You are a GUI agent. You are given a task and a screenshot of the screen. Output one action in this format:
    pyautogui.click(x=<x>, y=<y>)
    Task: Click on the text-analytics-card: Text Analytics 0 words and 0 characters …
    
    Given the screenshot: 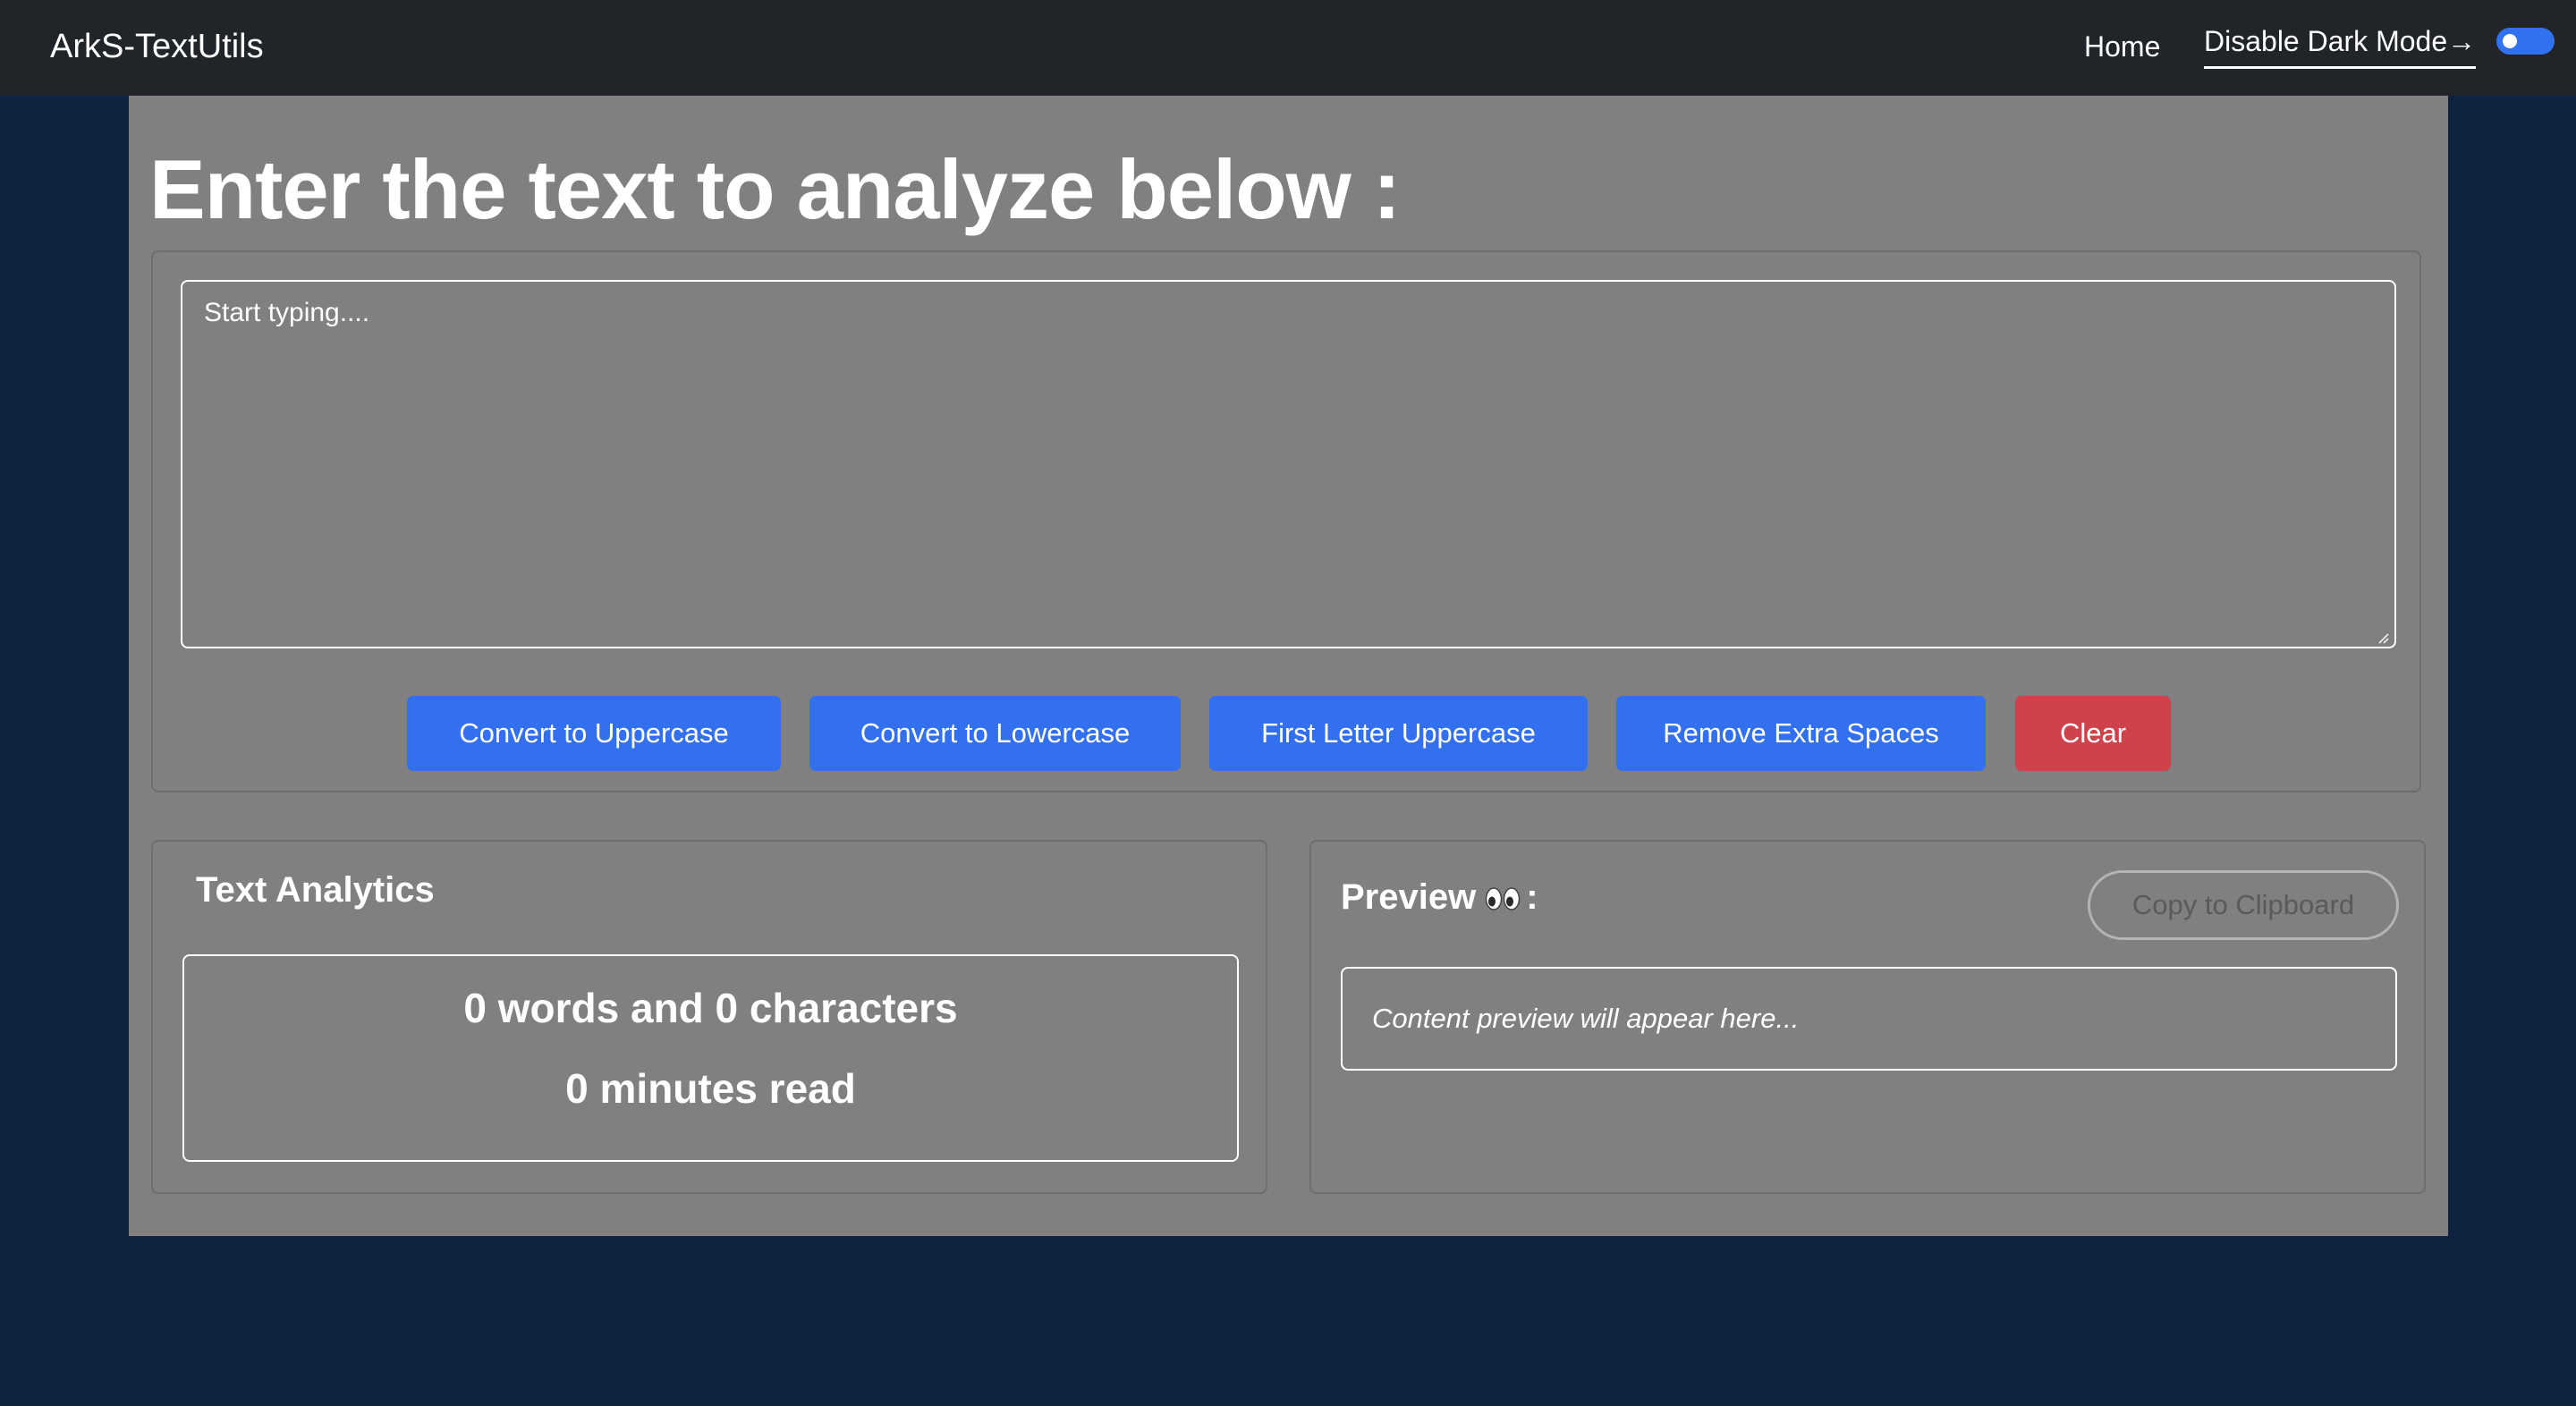 What is the action you would take?
    pyautogui.click(x=709, y=1017)
    